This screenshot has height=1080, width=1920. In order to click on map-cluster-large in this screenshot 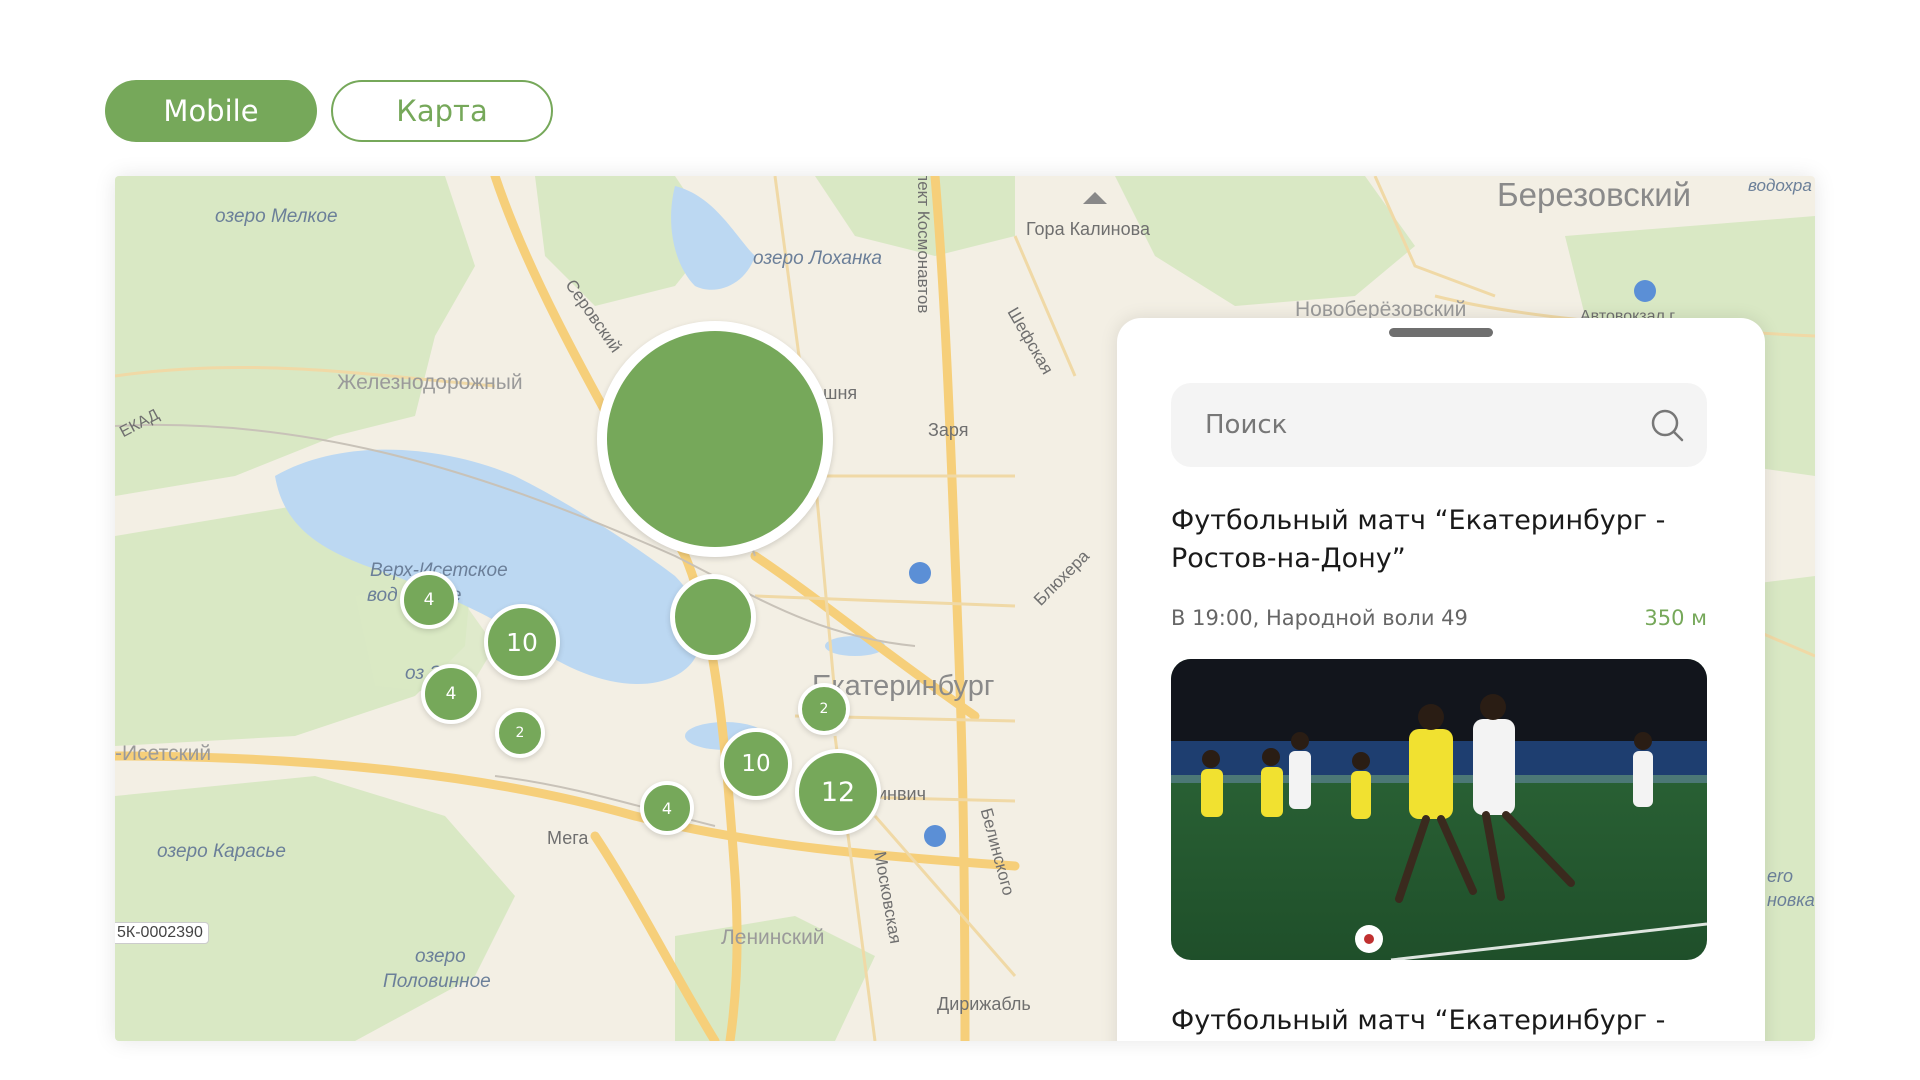, I will do `click(715, 439)`.